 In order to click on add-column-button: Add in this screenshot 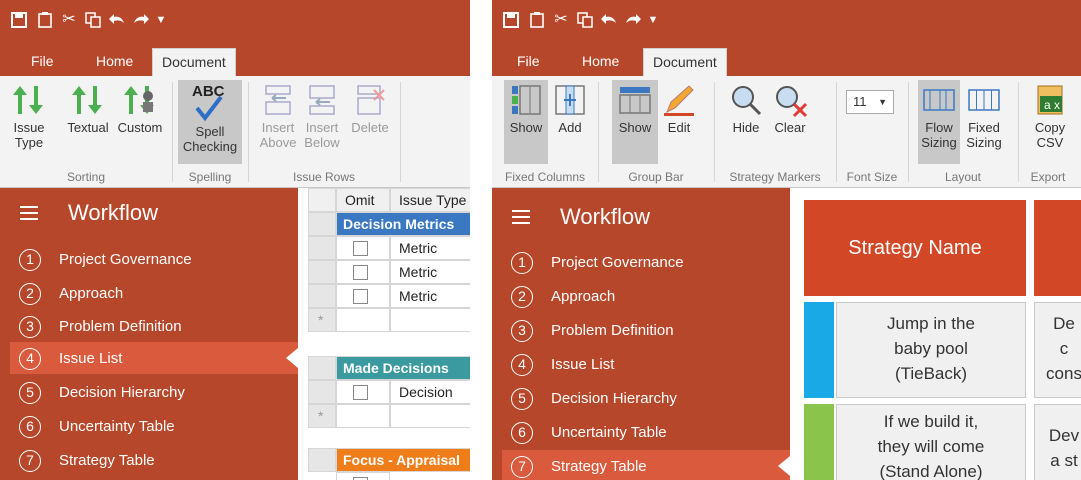, I will do `click(570, 122)`.